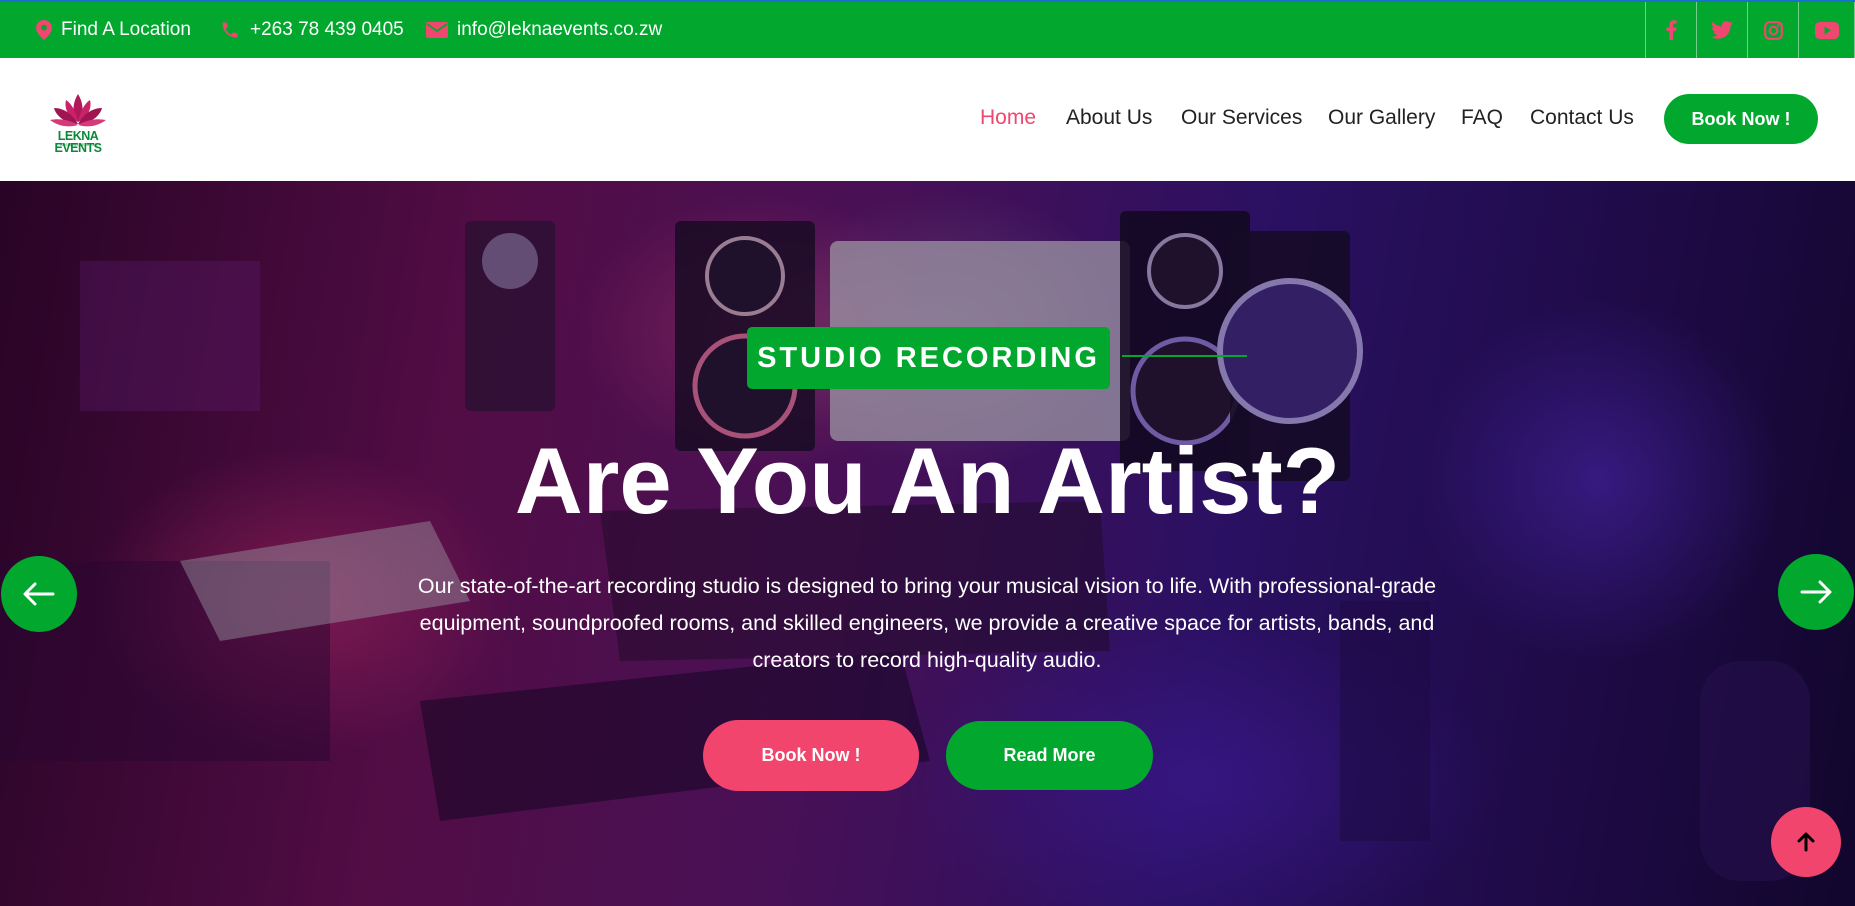 The image size is (1855, 906). I want to click on nav-book-now-button: Book Now !, so click(1741, 119).